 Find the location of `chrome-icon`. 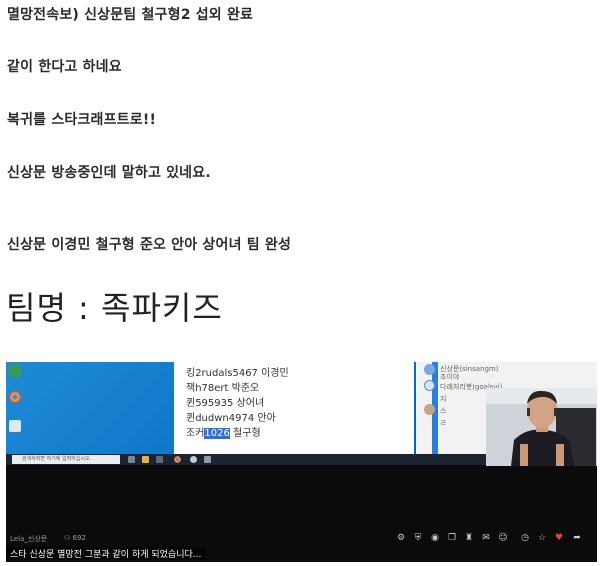

chrome-icon is located at coordinates (15, 397).